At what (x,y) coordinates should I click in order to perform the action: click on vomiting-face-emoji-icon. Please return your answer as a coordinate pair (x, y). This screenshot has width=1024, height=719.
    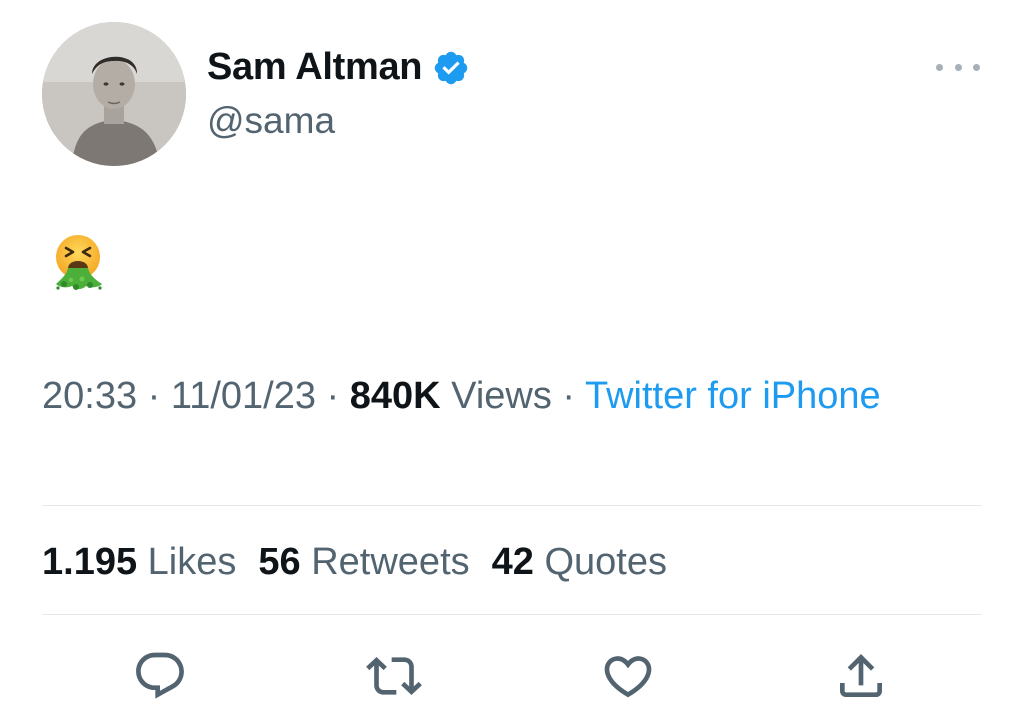
    Looking at the image, I should click on (79, 262).